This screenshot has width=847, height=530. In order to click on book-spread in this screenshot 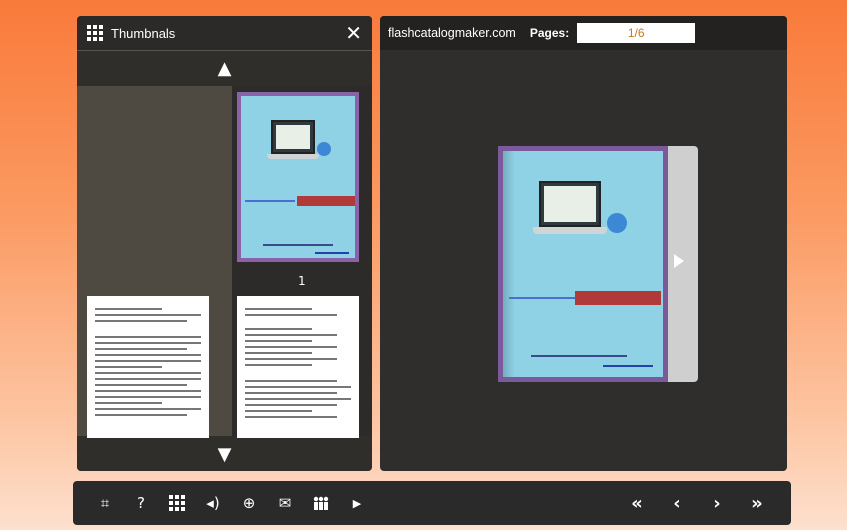, I will do `click(598, 264)`.